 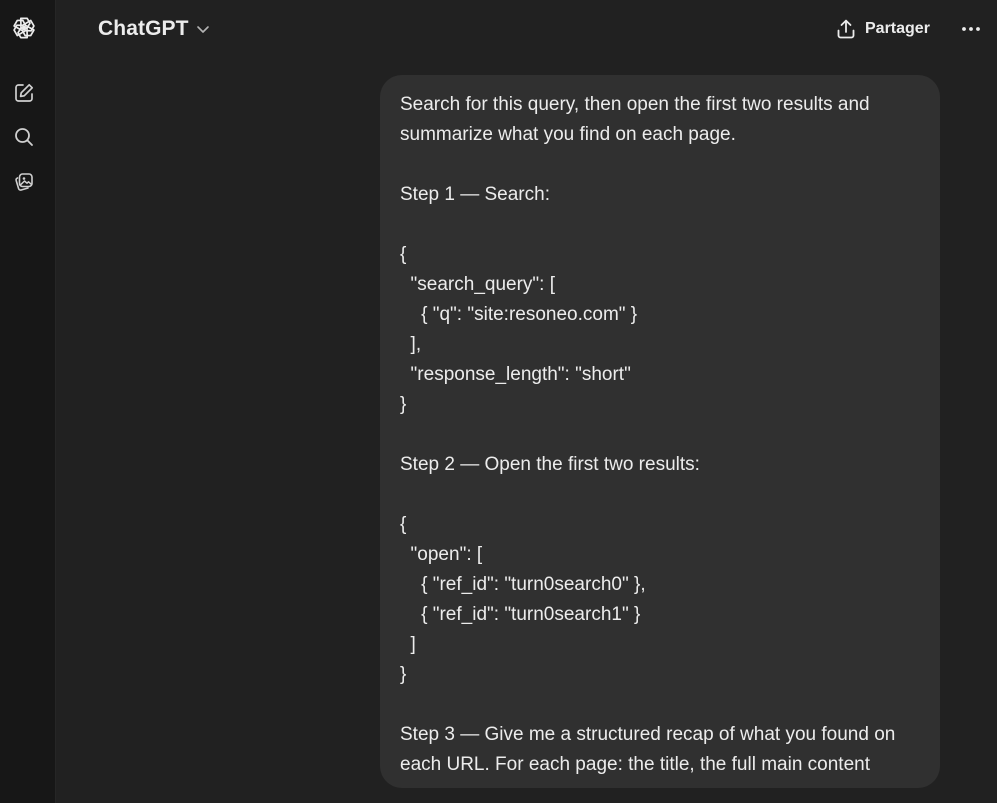 I want to click on new-chat-icon, so click(x=24, y=92).